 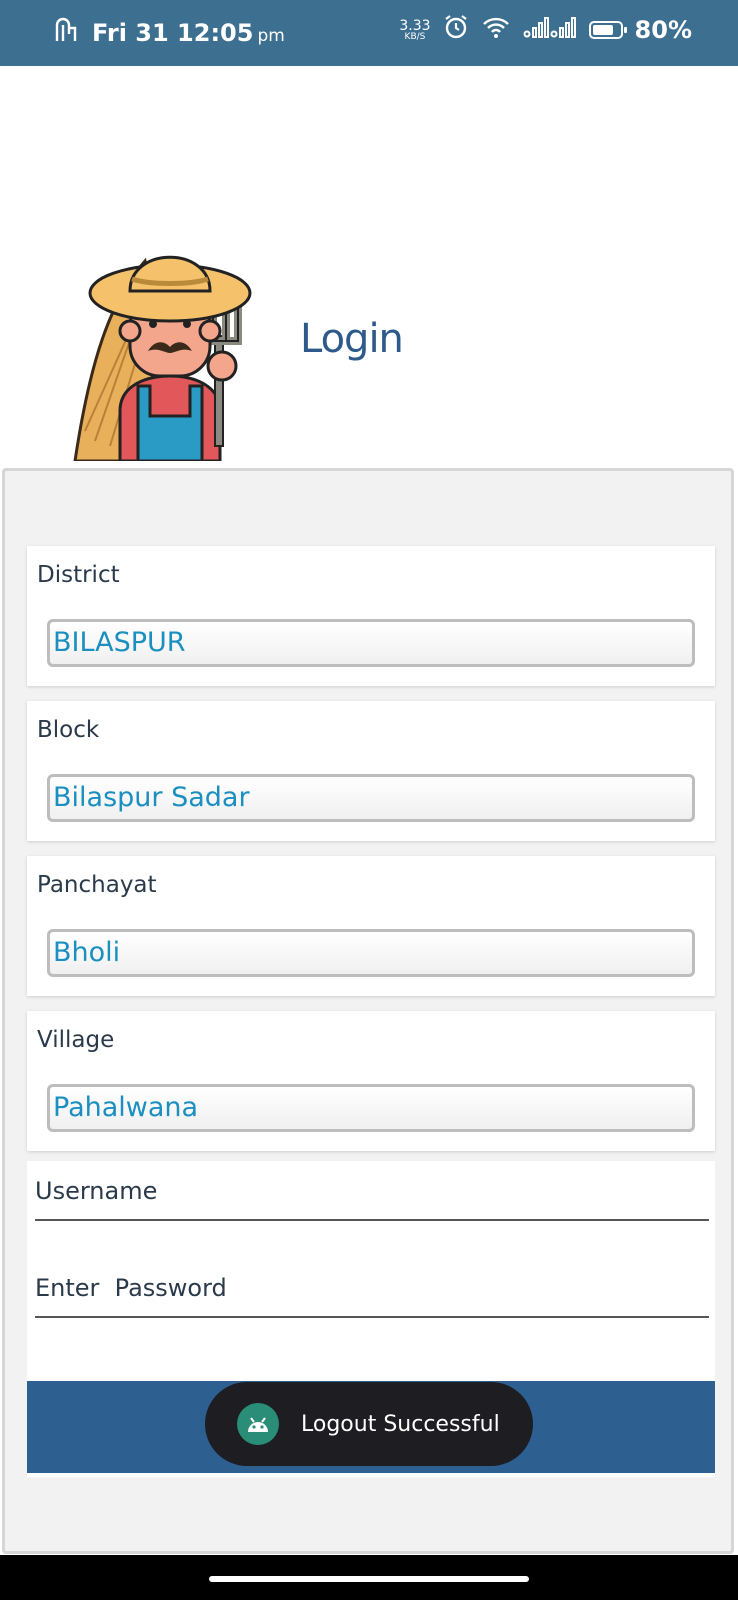 What do you see at coordinates (371, 616) in the screenshot?
I see `district-card: District BILASPUR` at bounding box center [371, 616].